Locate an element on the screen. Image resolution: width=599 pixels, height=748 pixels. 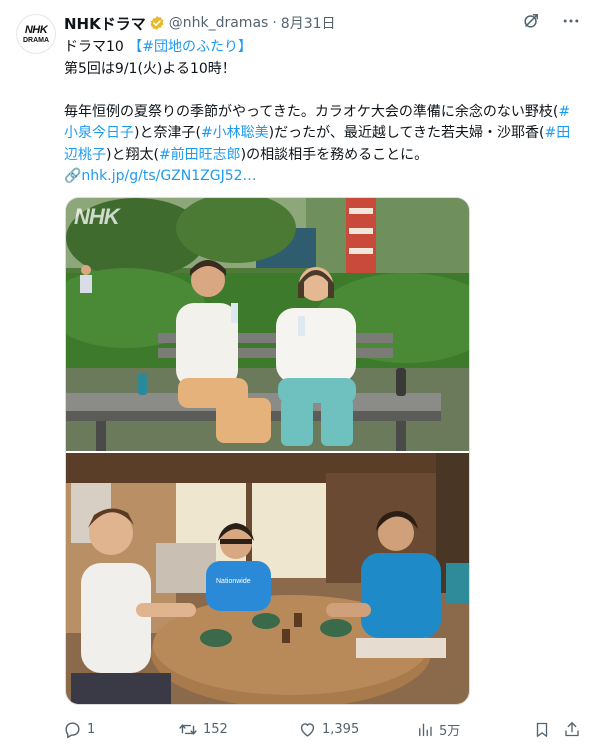
shirt-text: Nationwide is located at coordinates (233, 581).